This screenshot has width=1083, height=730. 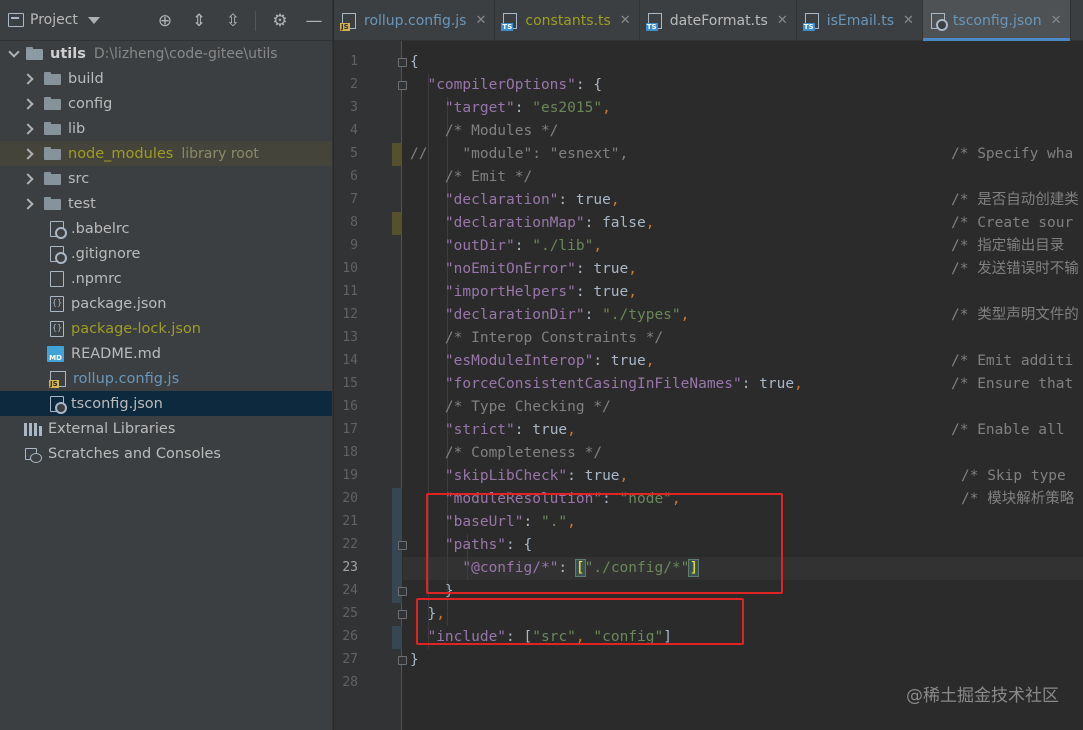 What do you see at coordinates (354, 199) in the screenshot?
I see `line-number: 7` at bounding box center [354, 199].